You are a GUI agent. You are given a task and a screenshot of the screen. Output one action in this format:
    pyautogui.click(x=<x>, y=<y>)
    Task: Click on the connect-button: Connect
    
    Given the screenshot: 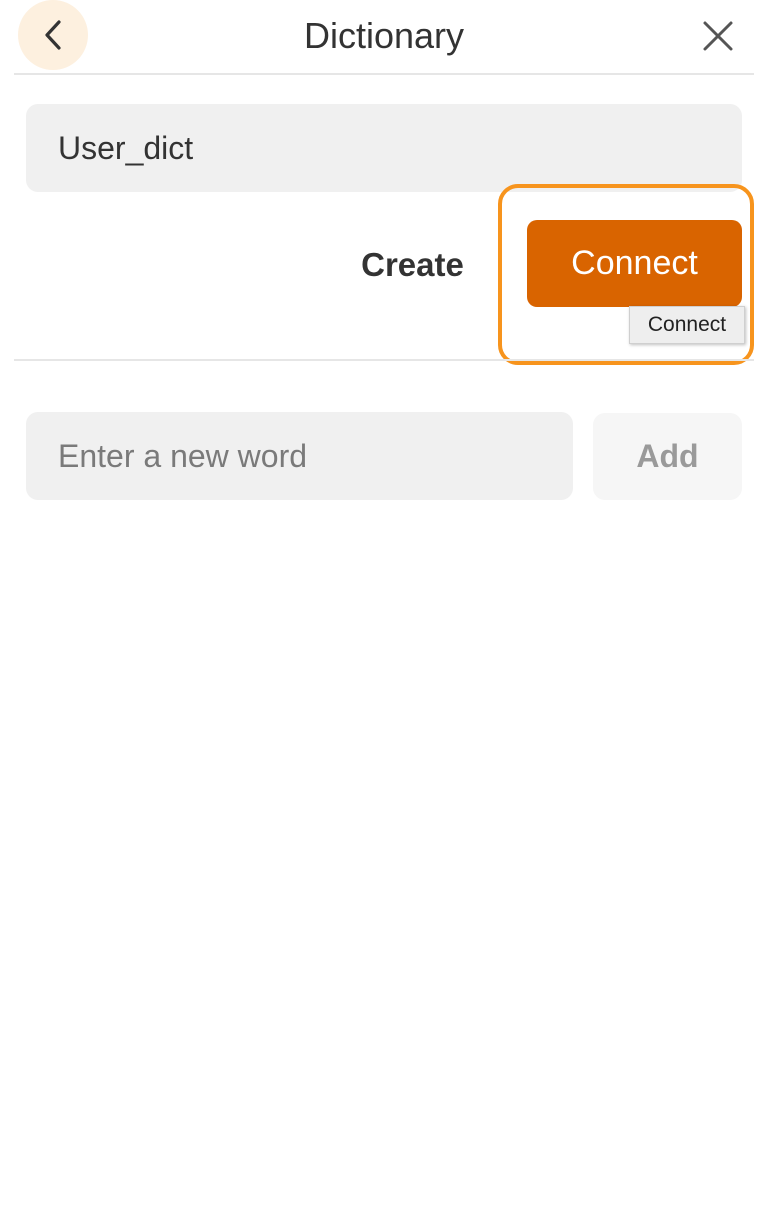 What is the action you would take?
    pyautogui.click(x=634, y=263)
    